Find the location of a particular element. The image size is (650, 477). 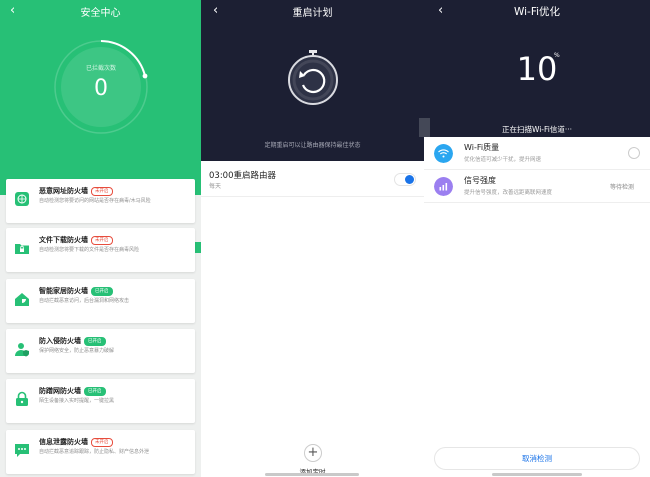

status-radio is located at coordinates (634, 153).